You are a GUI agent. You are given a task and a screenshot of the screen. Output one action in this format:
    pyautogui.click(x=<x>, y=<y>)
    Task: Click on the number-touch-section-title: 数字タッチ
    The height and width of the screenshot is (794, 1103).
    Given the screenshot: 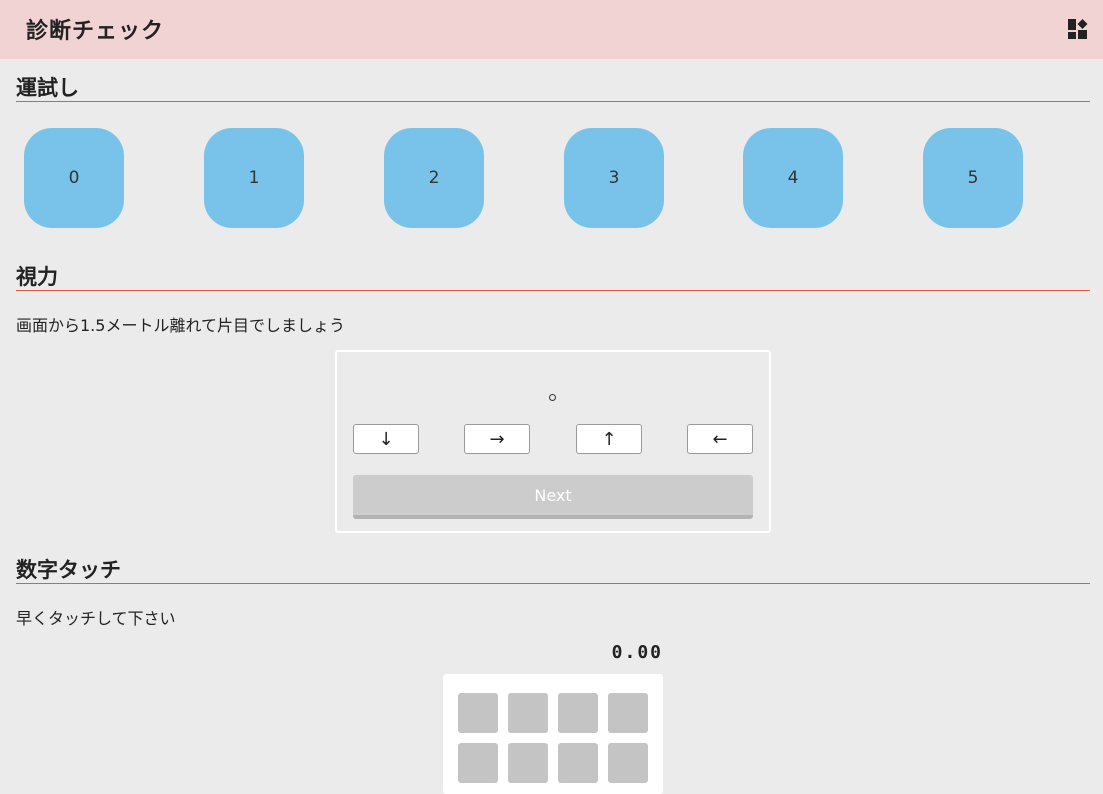 What is the action you would take?
    pyautogui.click(x=68, y=570)
    